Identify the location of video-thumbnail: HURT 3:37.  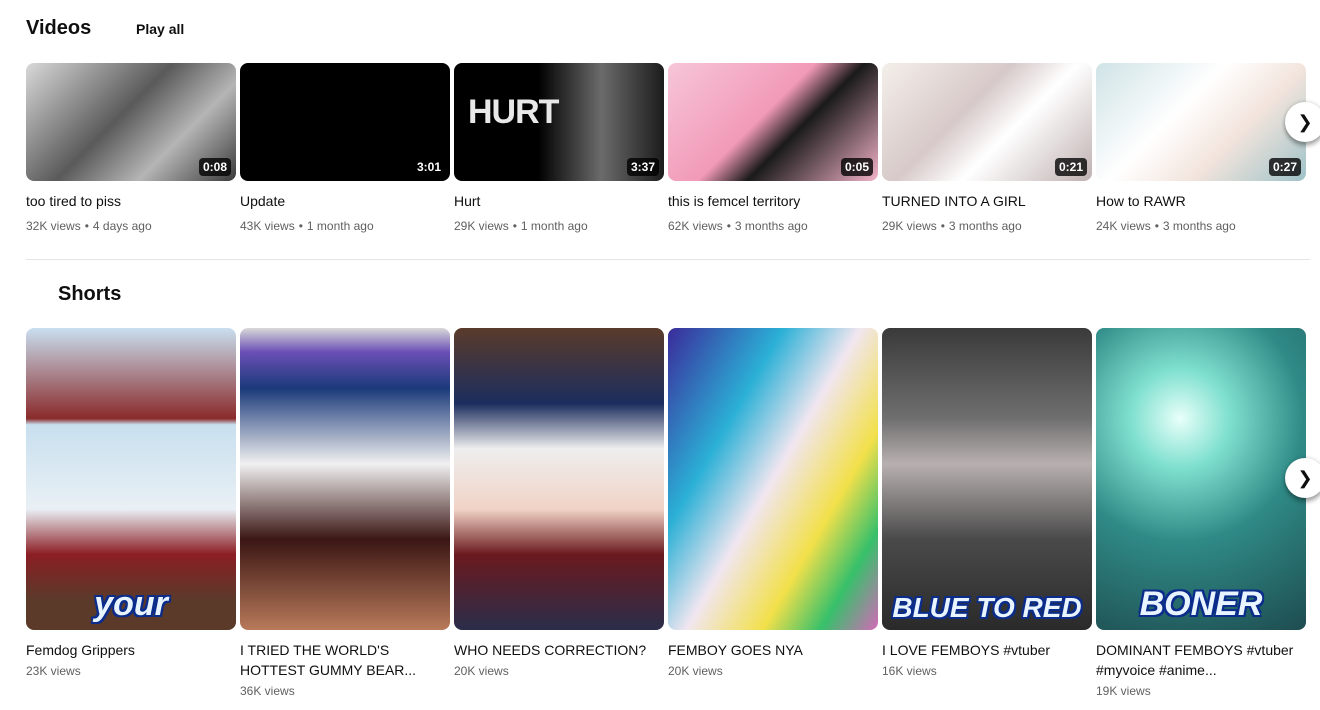
(559, 122).